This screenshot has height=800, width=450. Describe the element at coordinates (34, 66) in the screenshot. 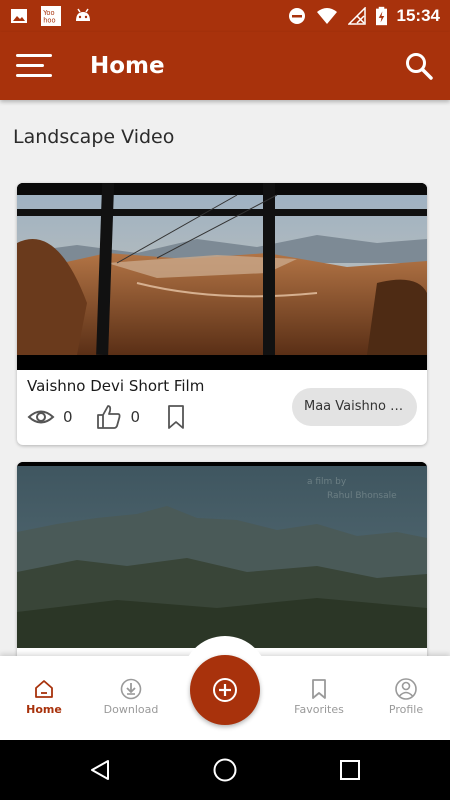

I see `hamburger-icon` at that location.